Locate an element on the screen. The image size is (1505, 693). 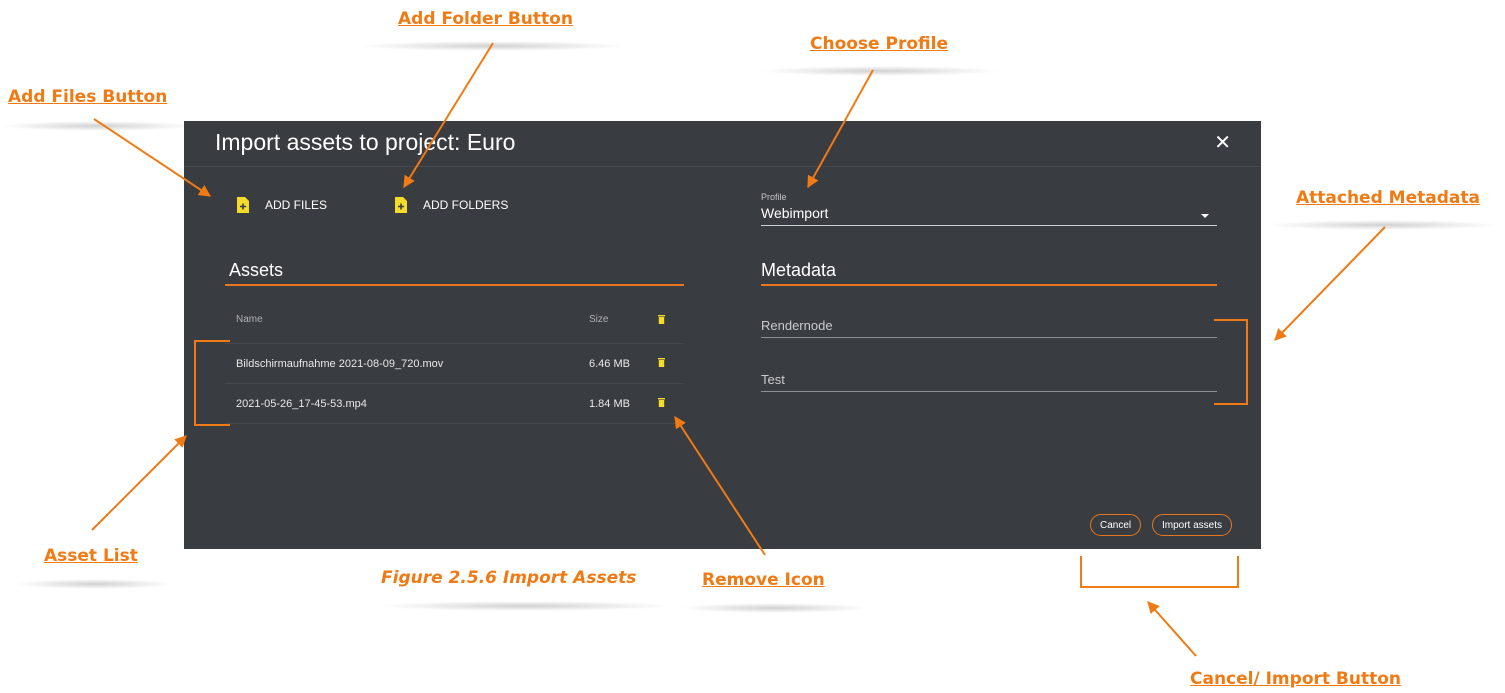
arrow-attached-metadata is located at coordinates (1330, 283).